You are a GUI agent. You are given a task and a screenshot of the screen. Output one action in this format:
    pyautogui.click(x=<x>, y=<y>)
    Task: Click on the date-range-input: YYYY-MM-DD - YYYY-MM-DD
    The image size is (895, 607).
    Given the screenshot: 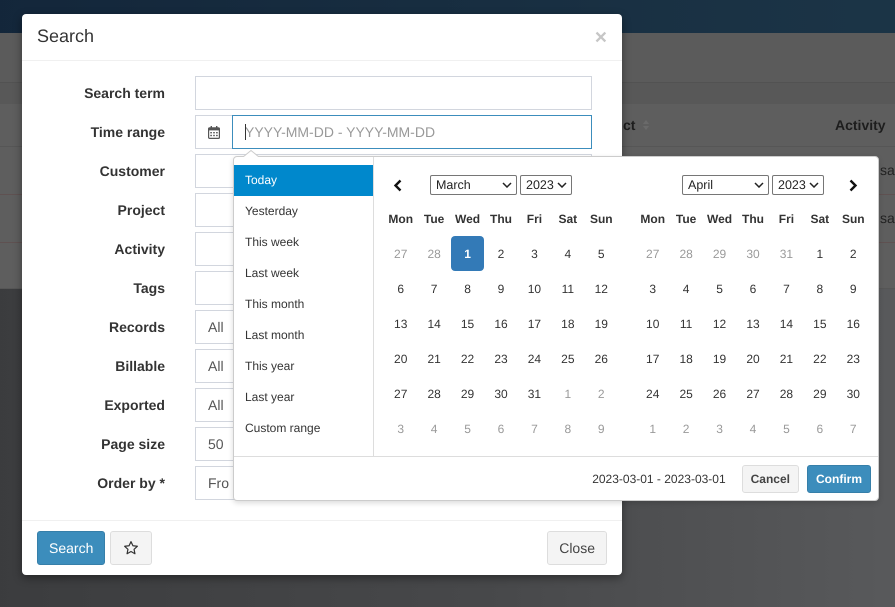 What is the action you would take?
    pyautogui.click(x=412, y=132)
    